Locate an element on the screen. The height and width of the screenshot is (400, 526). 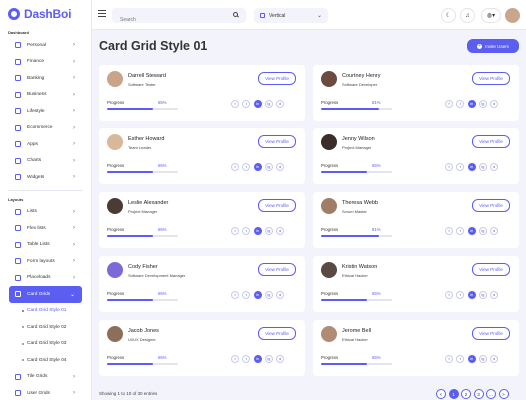
sidebar-item: Table Lists › is located at coordinates (45, 245).